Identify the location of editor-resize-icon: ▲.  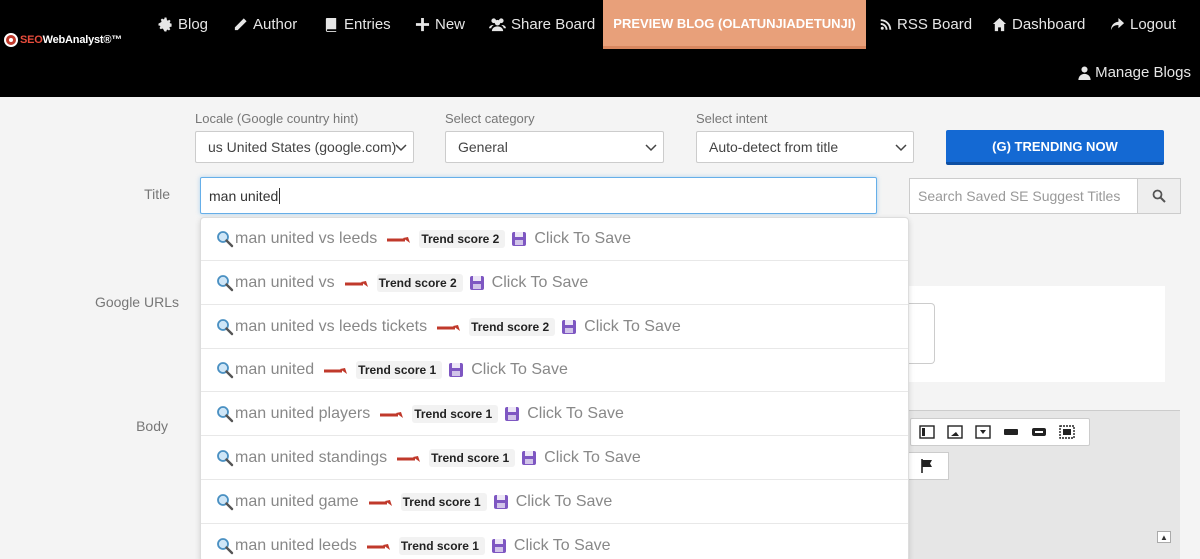
(1164, 537).